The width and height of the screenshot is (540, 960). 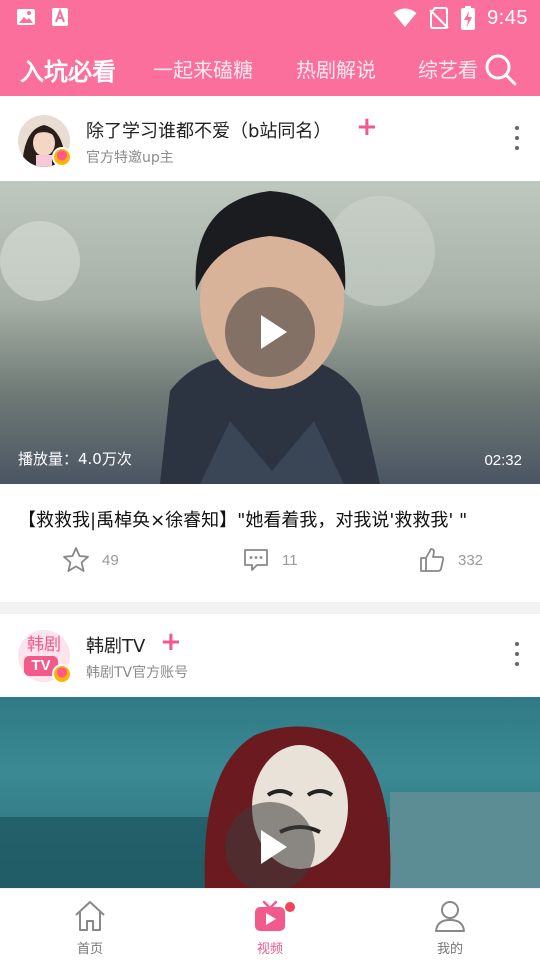 What do you see at coordinates (44, 645) in the screenshot?
I see `avatar-logo-text: 韩剧` at bounding box center [44, 645].